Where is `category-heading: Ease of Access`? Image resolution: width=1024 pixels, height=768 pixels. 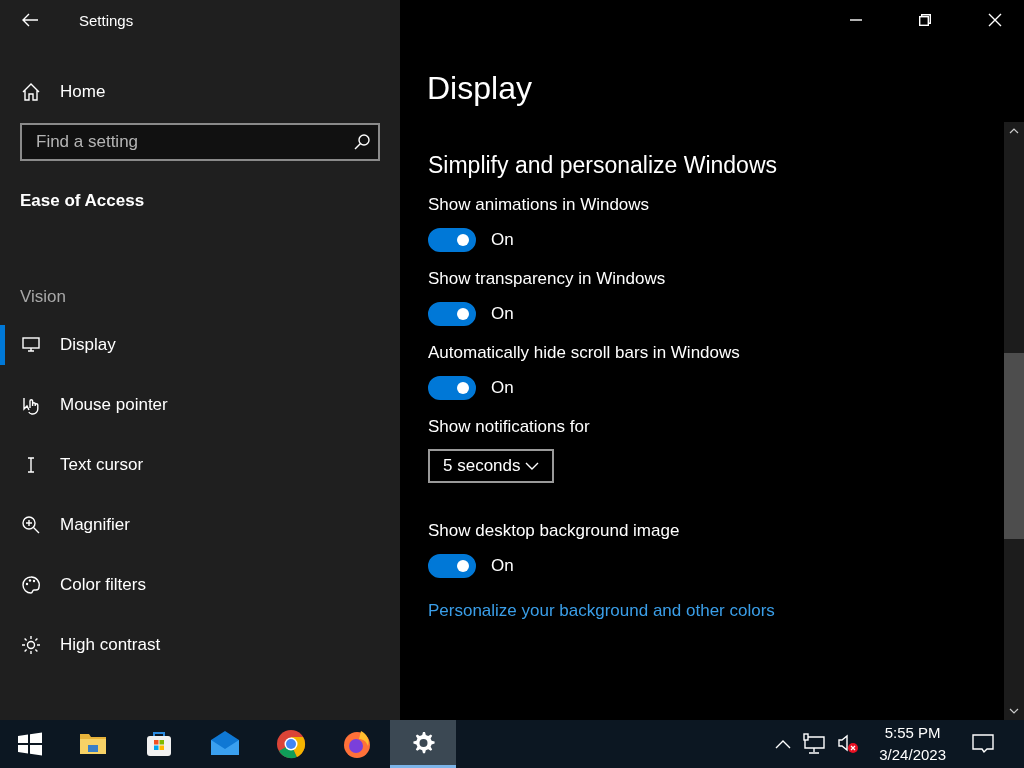
category-heading: Ease of Access is located at coordinates (82, 201).